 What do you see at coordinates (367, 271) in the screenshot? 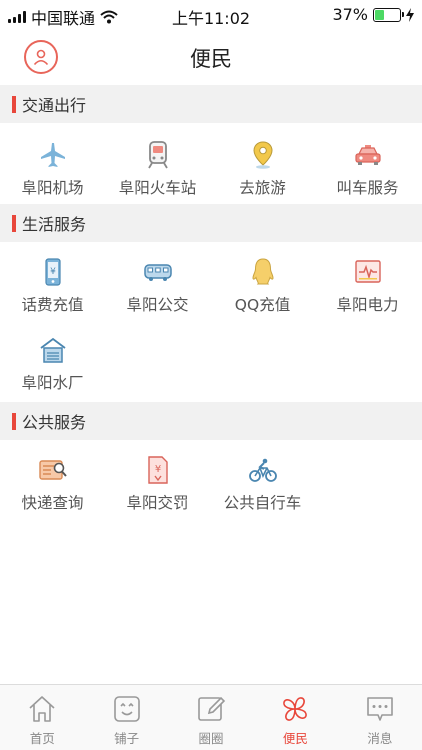
I see `electricity-icon` at bounding box center [367, 271].